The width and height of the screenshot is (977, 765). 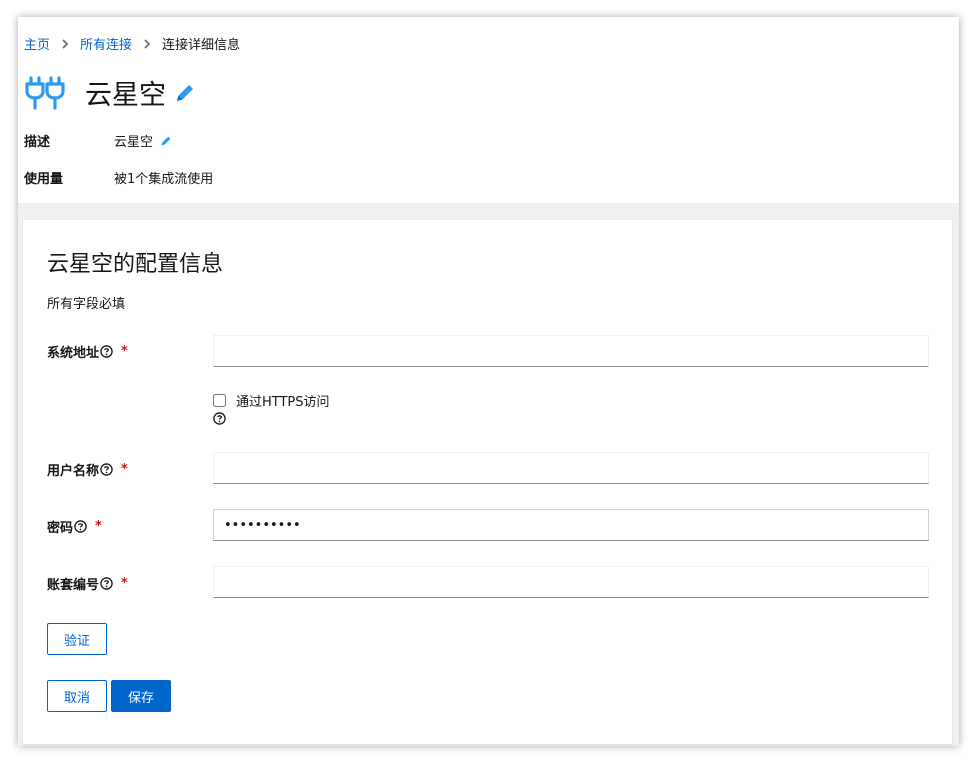 What do you see at coordinates (571, 351) in the screenshot?
I see `system-address-input` at bounding box center [571, 351].